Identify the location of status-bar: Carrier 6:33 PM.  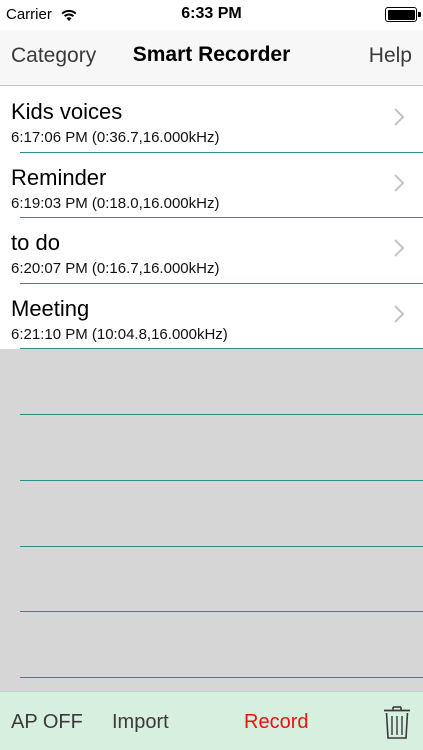
(211, 15).